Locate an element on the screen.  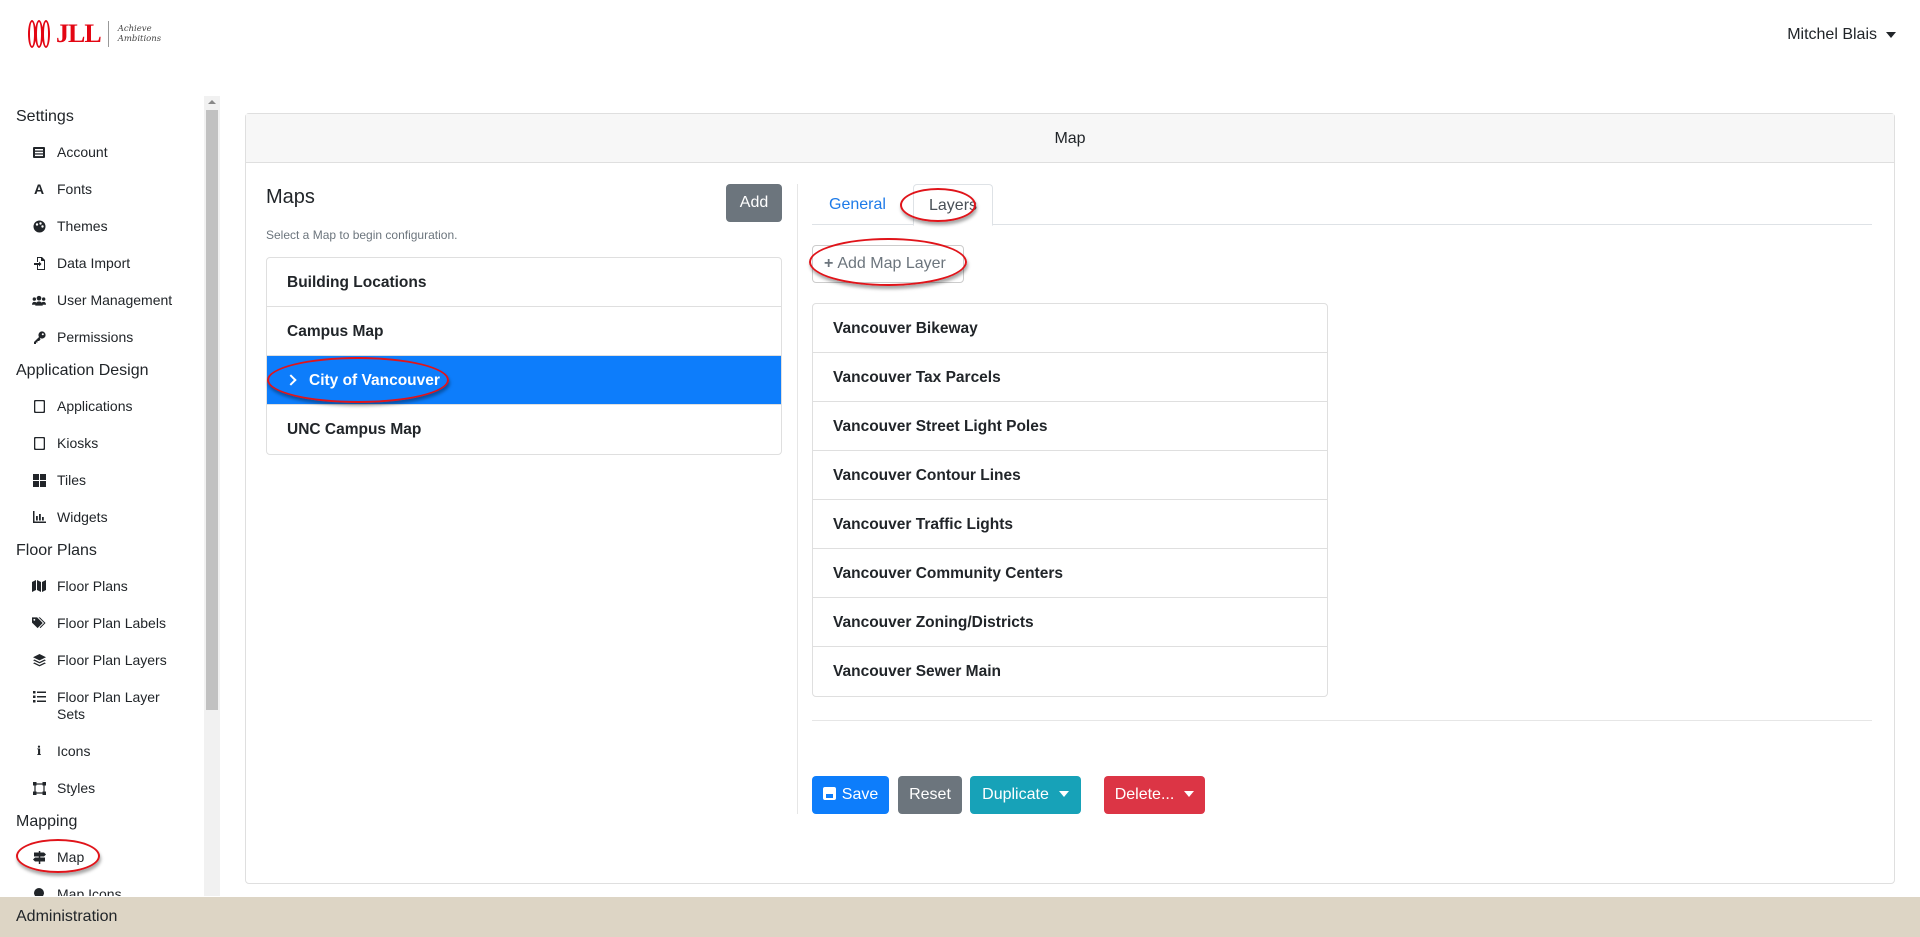
save-button: Save is located at coordinates (850, 795).